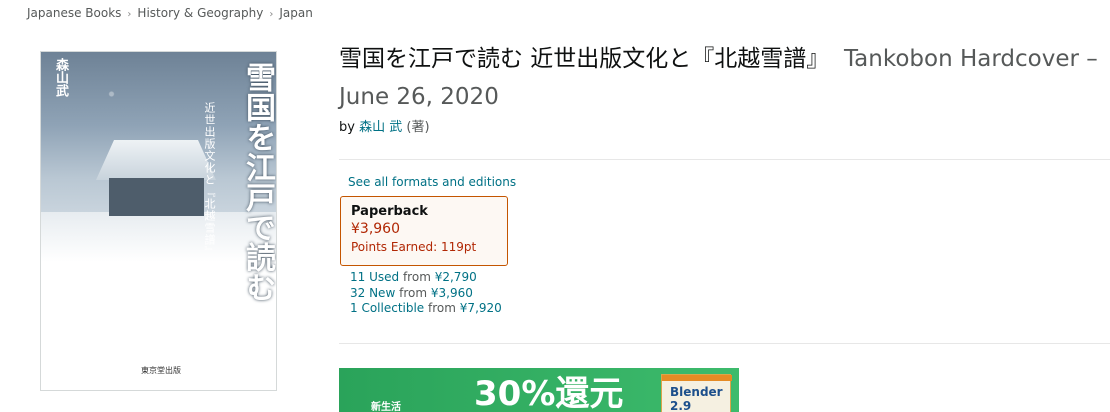 This screenshot has width=1110, height=412. What do you see at coordinates (209, 180) in the screenshot?
I see `cover-subtitle-text: 近世出版文化と『北越雪譜』` at bounding box center [209, 180].